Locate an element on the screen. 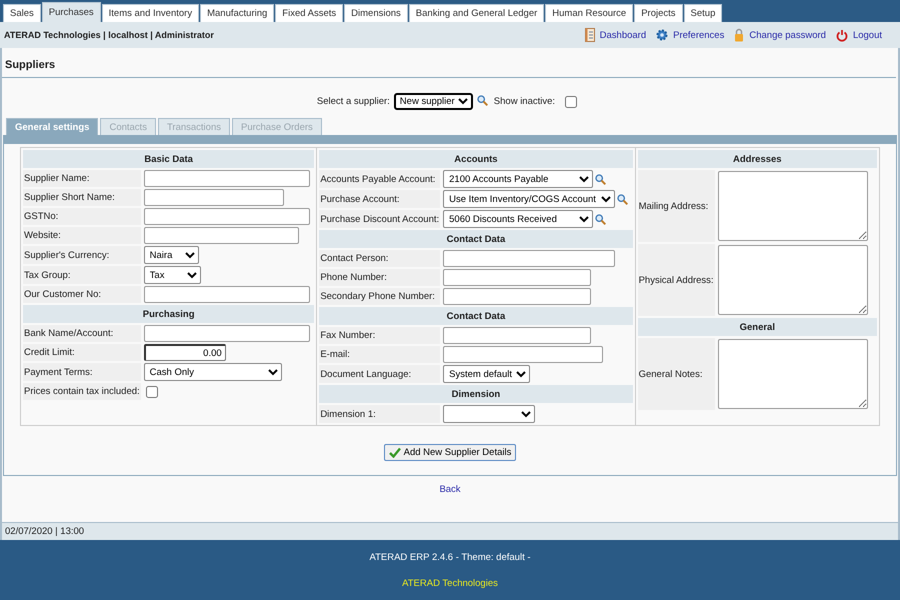 The image size is (900, 600). field-label: Our Customer No: is located at coordinates (82, 294).